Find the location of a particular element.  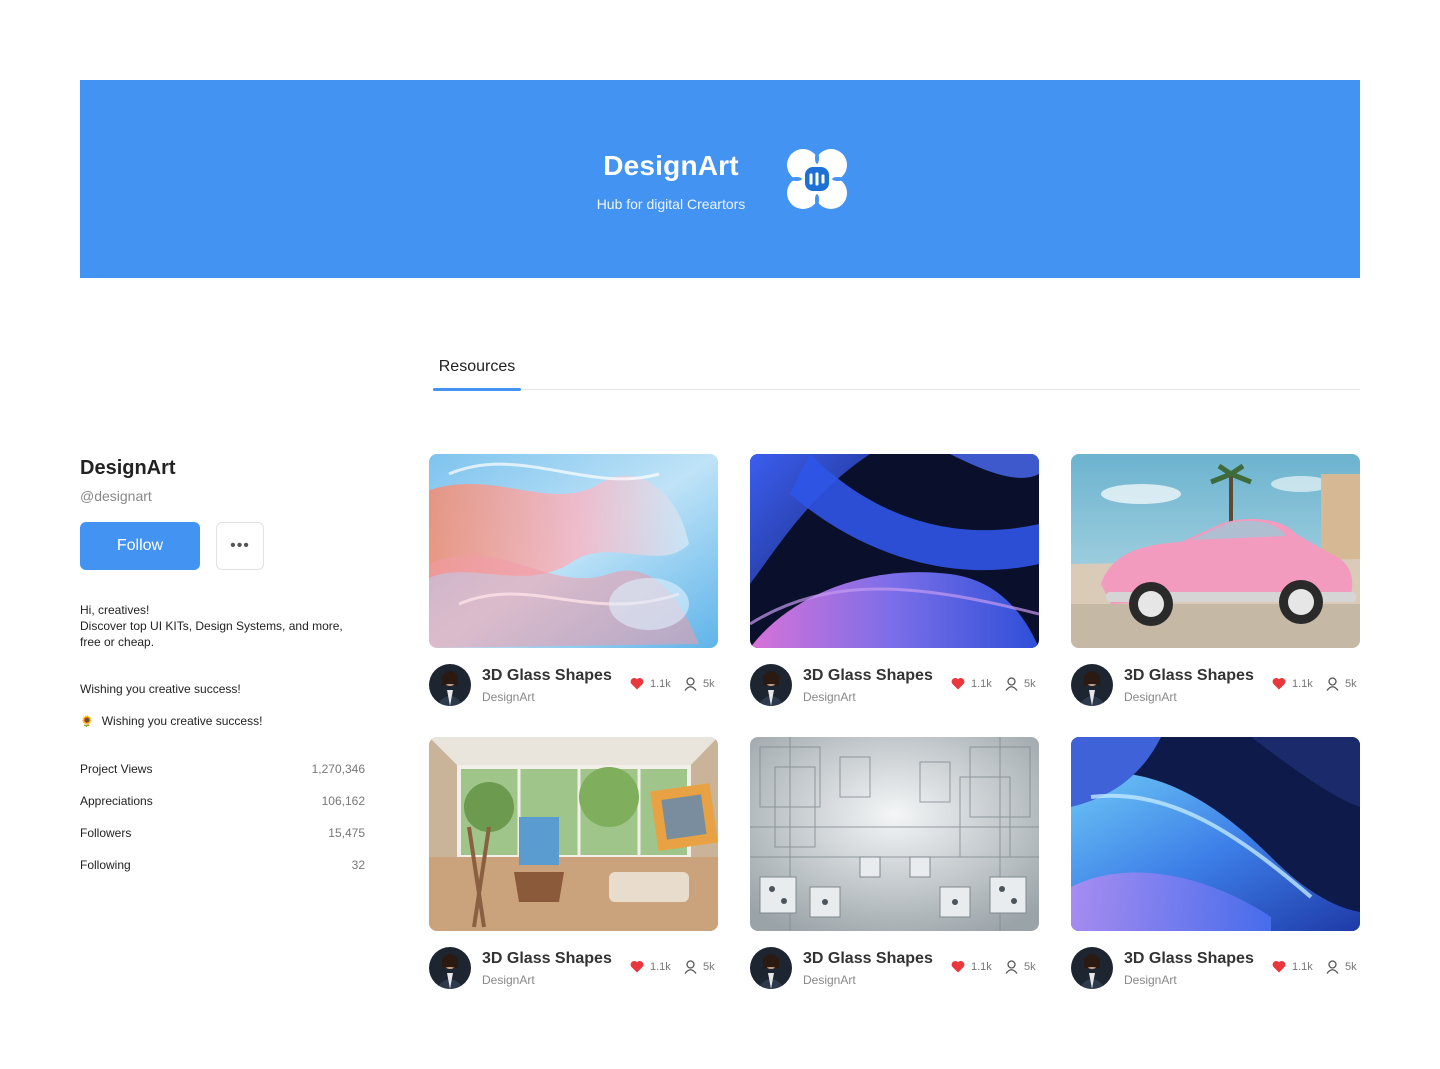

stat-value: 1,270,346 is located at coordinates (338, 769).